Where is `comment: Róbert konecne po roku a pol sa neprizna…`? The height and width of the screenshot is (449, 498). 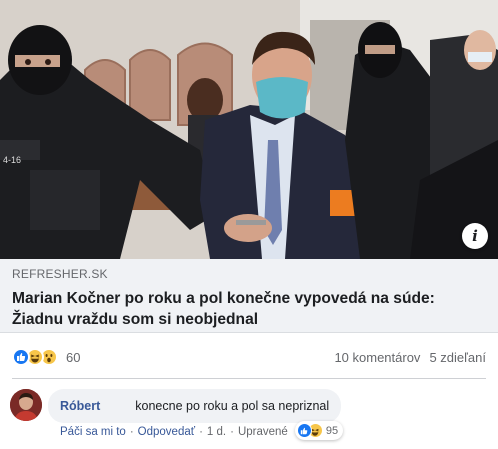
comment: Róbert konecne po roku a pol sa neprizna… is located at coordinates (177, 414).